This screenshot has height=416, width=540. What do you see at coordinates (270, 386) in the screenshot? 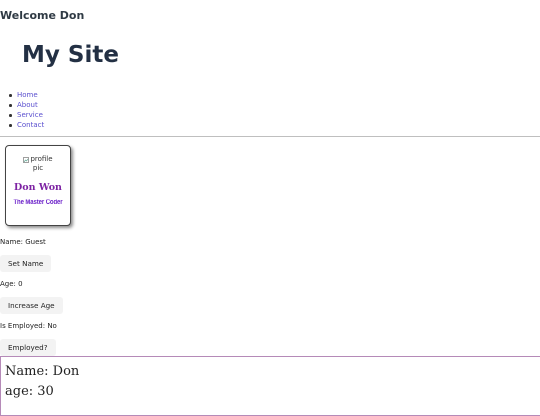
I see `output-panel: Name: Don age: 30` at bounding box center [270, 386].